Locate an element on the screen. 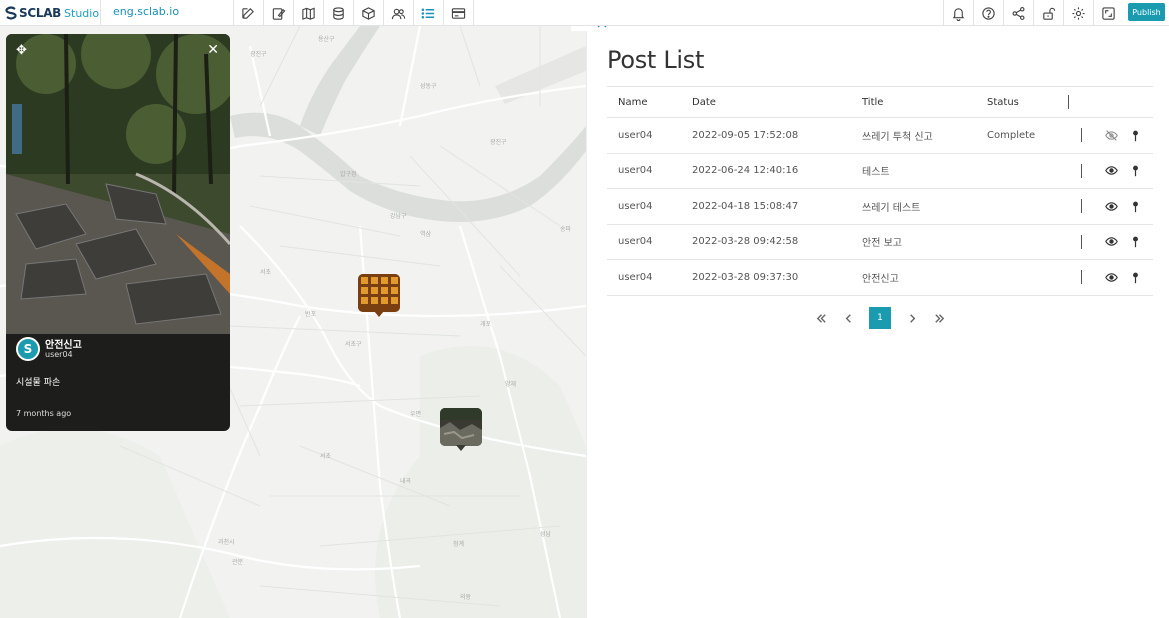 The width and height of the screenshot is (1169, 618). bell-icon is located at coordinates (958, 14).